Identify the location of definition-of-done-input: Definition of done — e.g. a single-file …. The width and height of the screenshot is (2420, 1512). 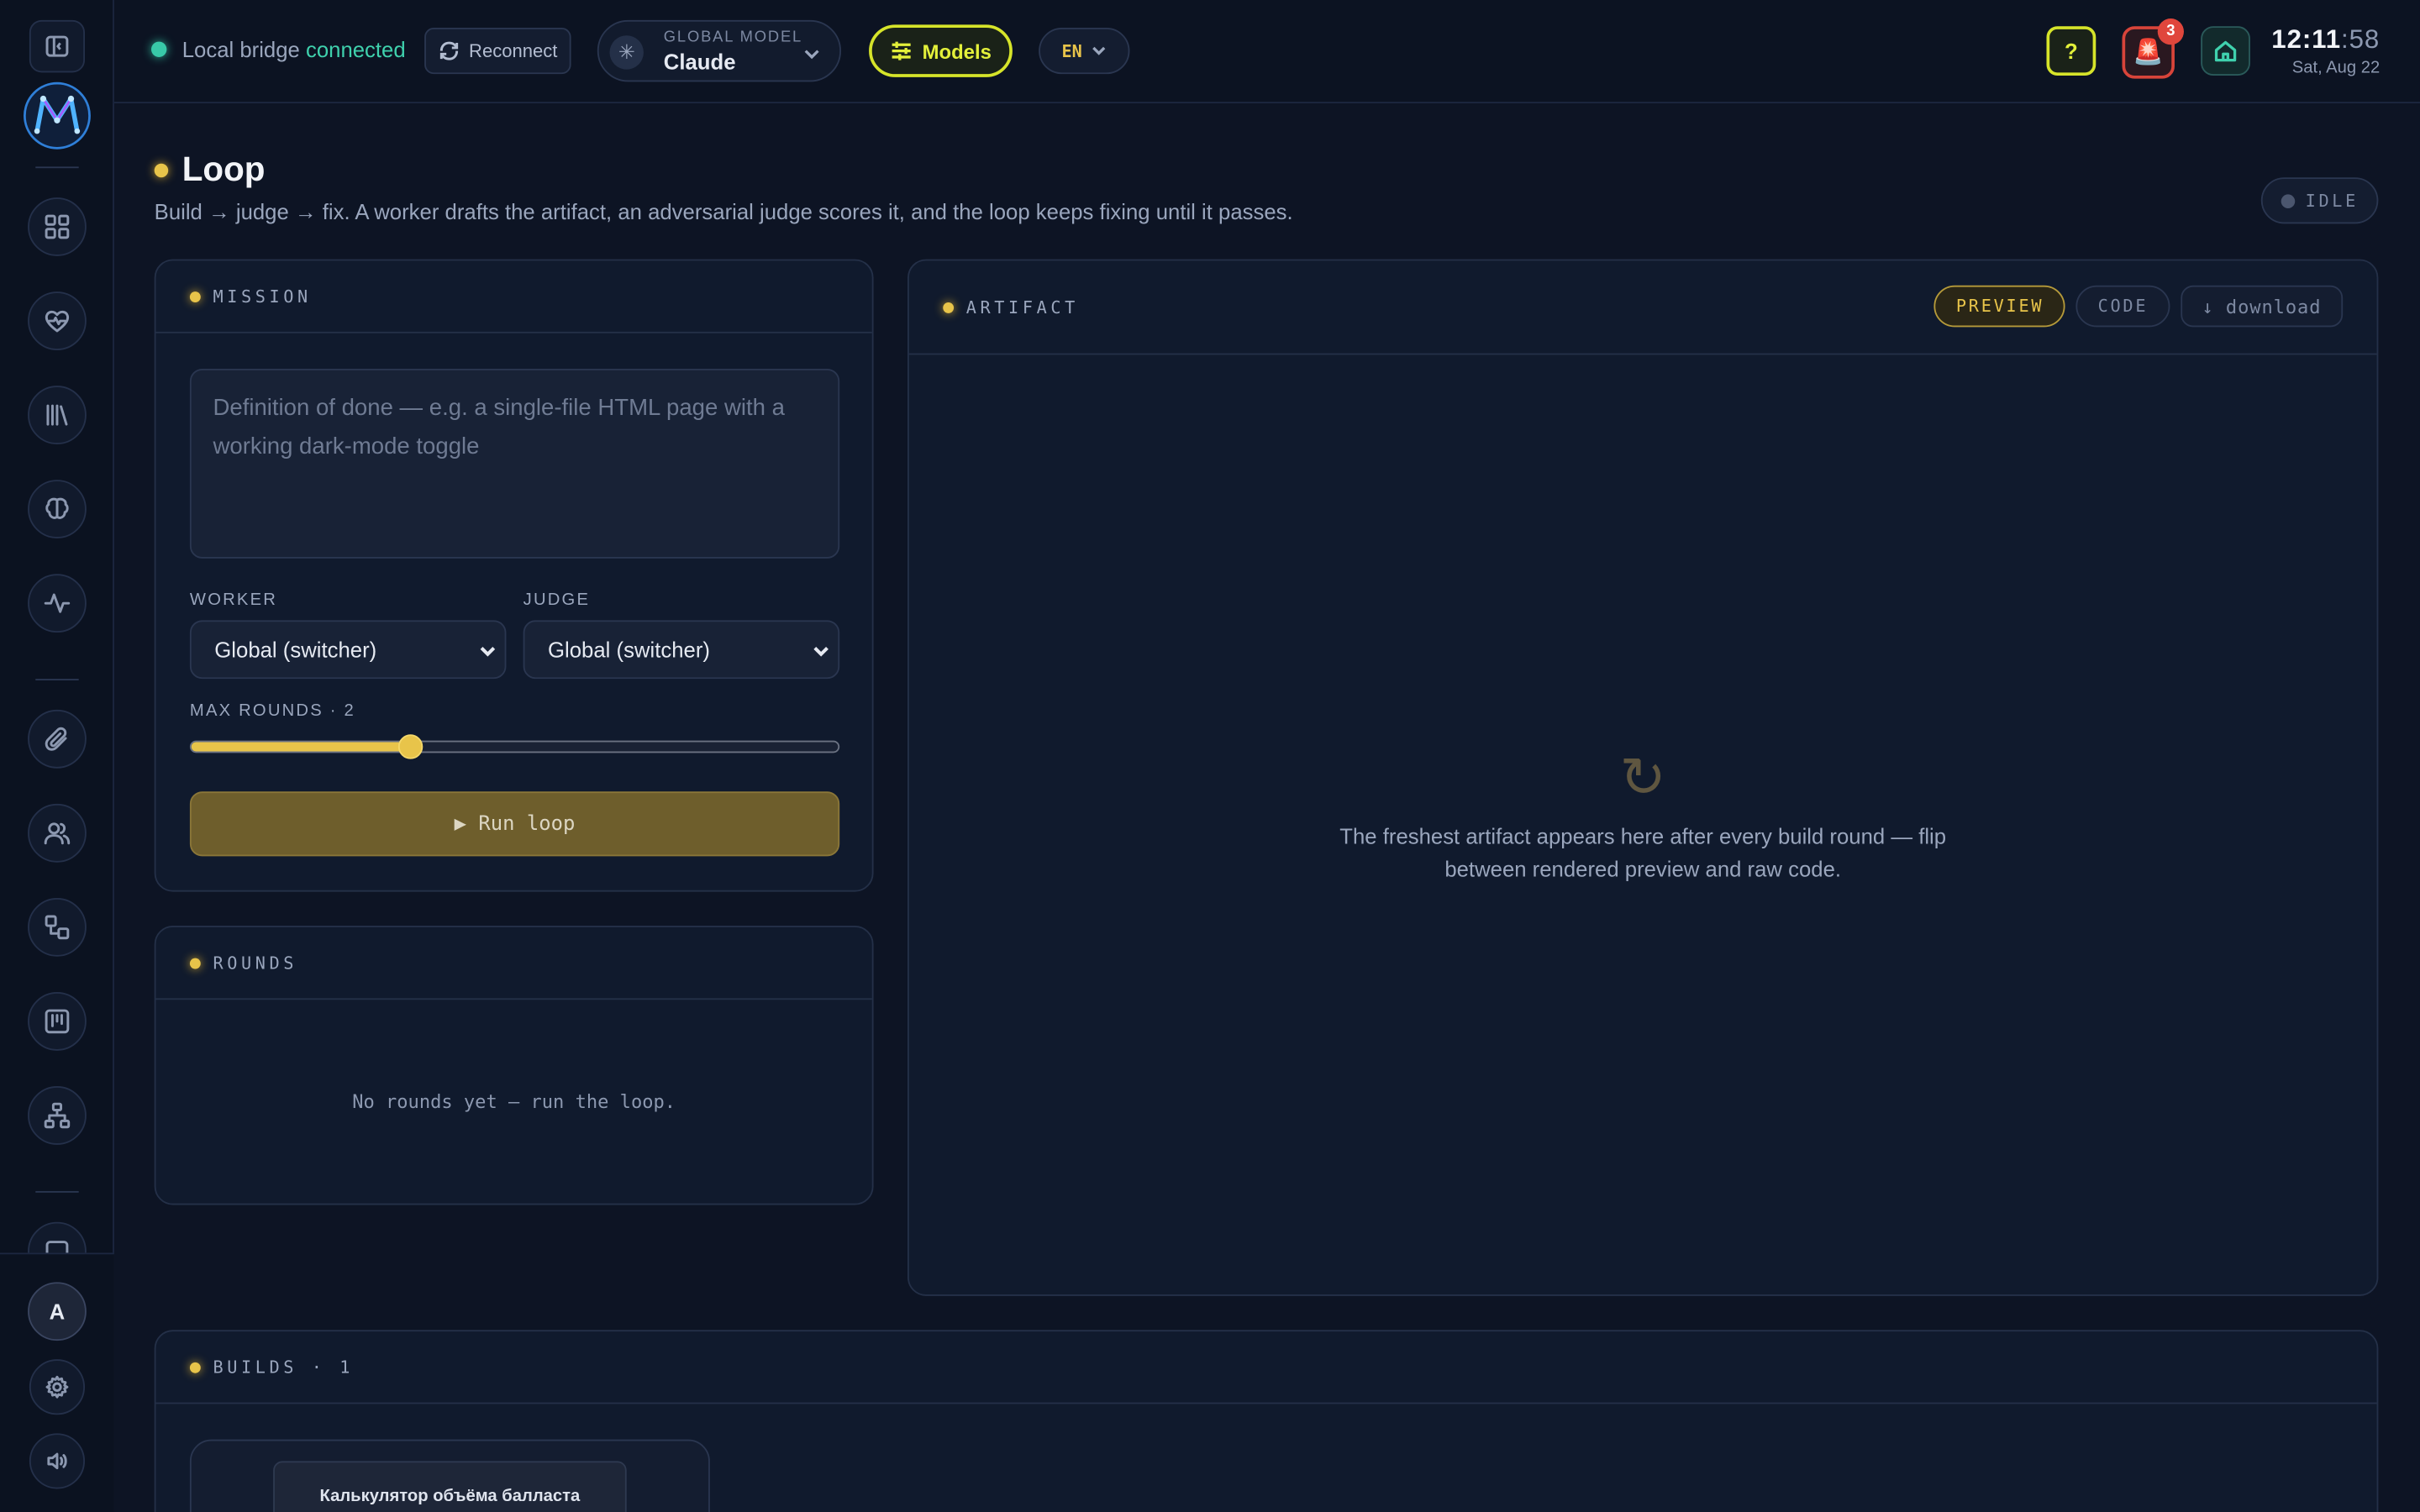
(514, 463).